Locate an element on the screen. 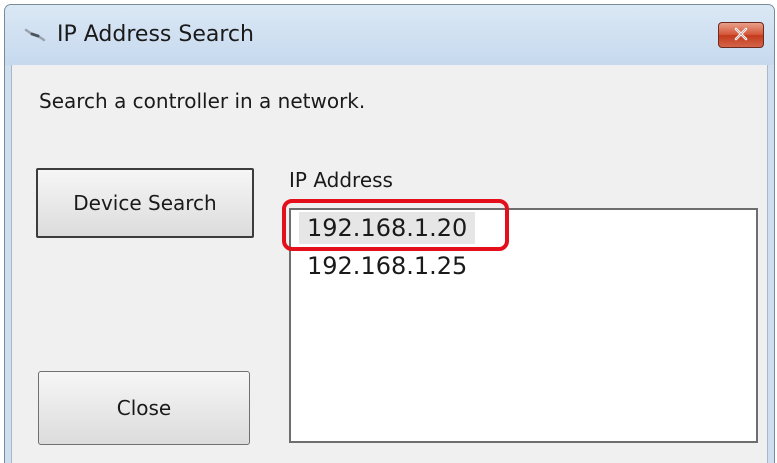 This screenshot has width=777, height=463. close-button: Close is located at coordinates (144, 408).